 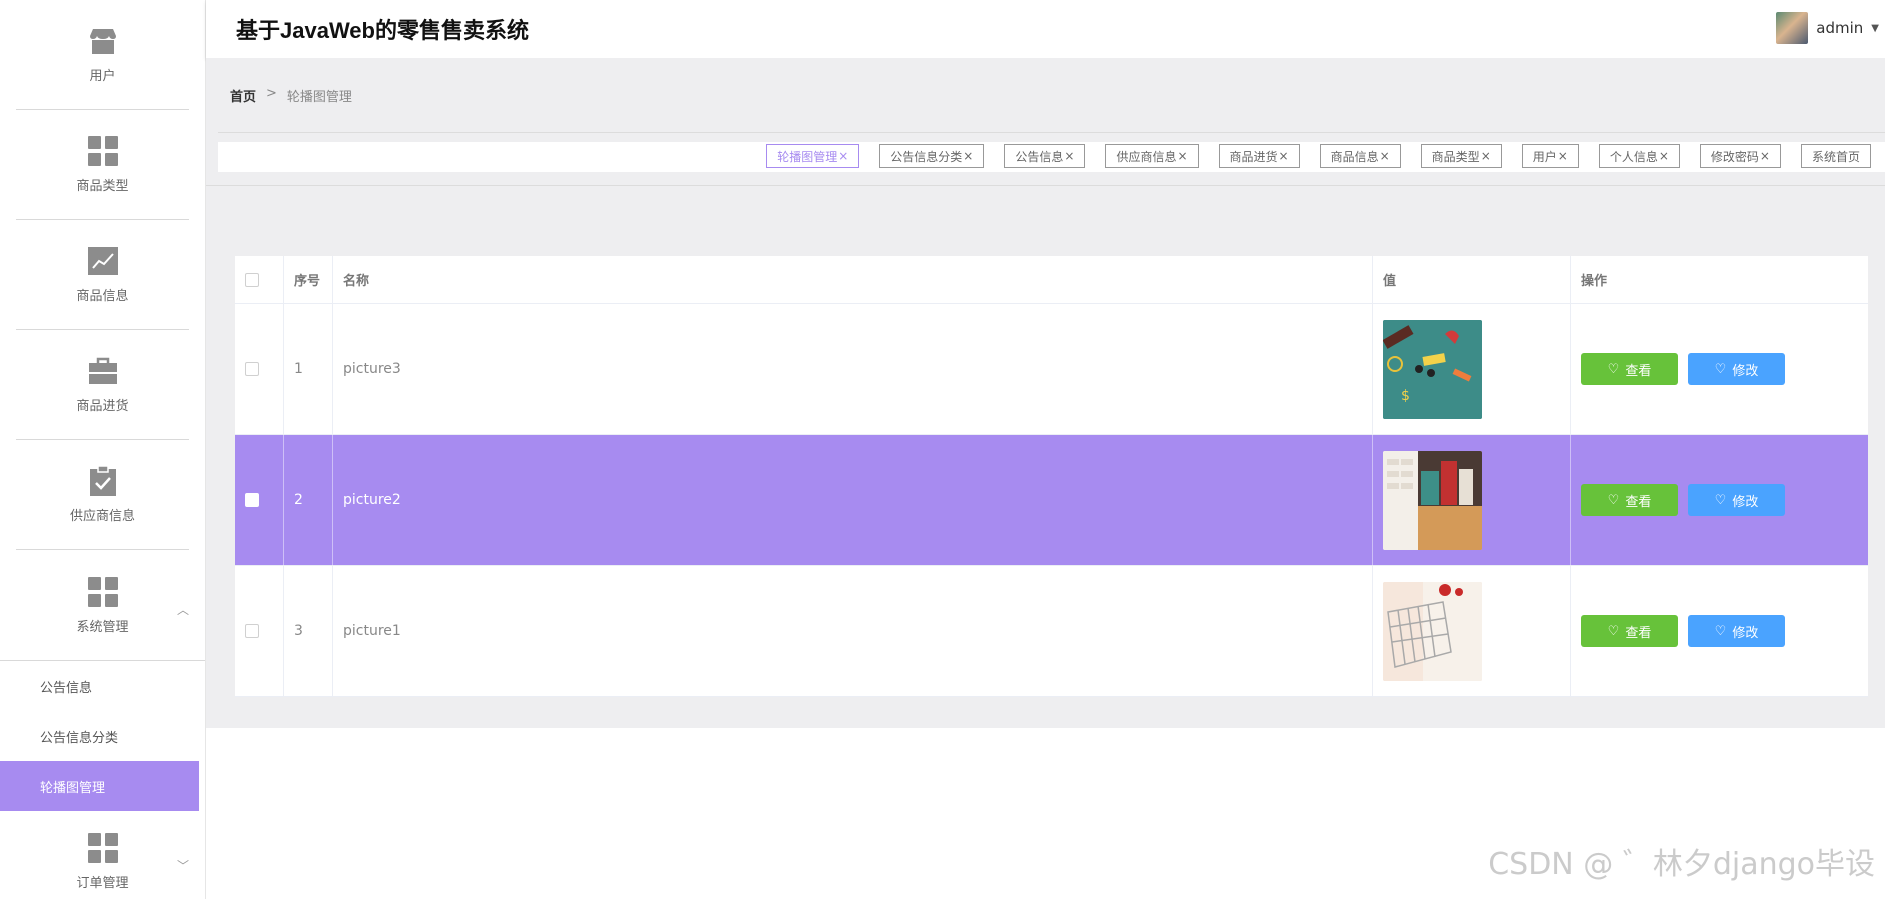 What do you see at coordinates (813, 156) in the screenshot?
I see `tab-0: 轮播图管理 ×` at bounding box center [813, 156].